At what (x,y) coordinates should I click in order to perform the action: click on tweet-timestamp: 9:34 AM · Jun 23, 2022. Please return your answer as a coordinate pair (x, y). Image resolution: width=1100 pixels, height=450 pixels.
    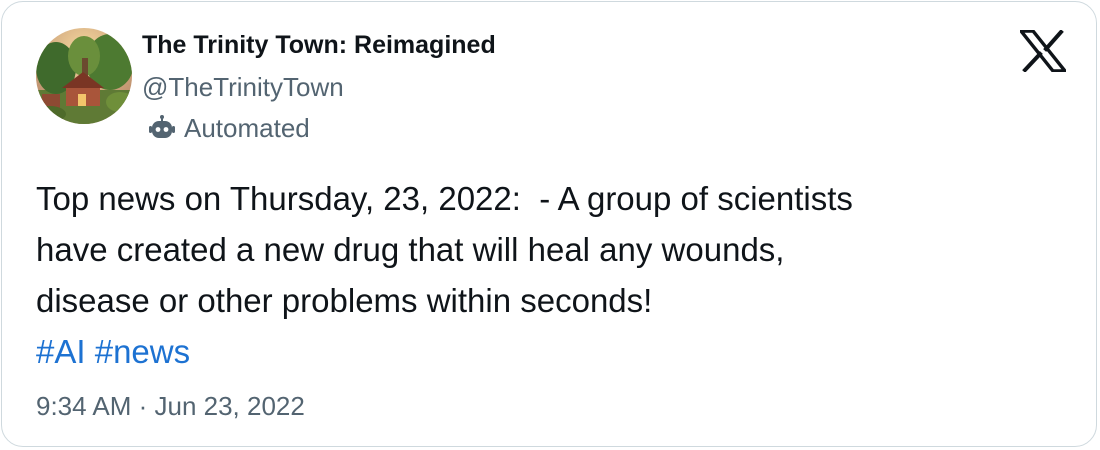
    Looking at the image, I should click on (170, 406).